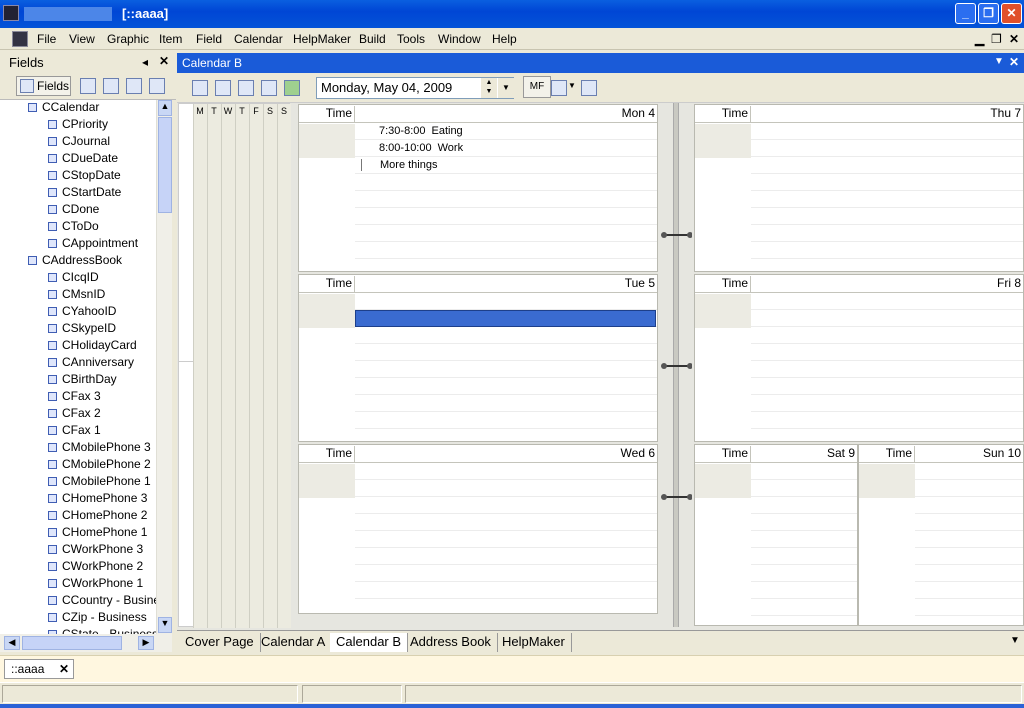 The image size is (1024, 708). Describe the element at coordinates (421, 131) in the screenshot. I see `appointment: 7:30-8:00 Eating` at that location.